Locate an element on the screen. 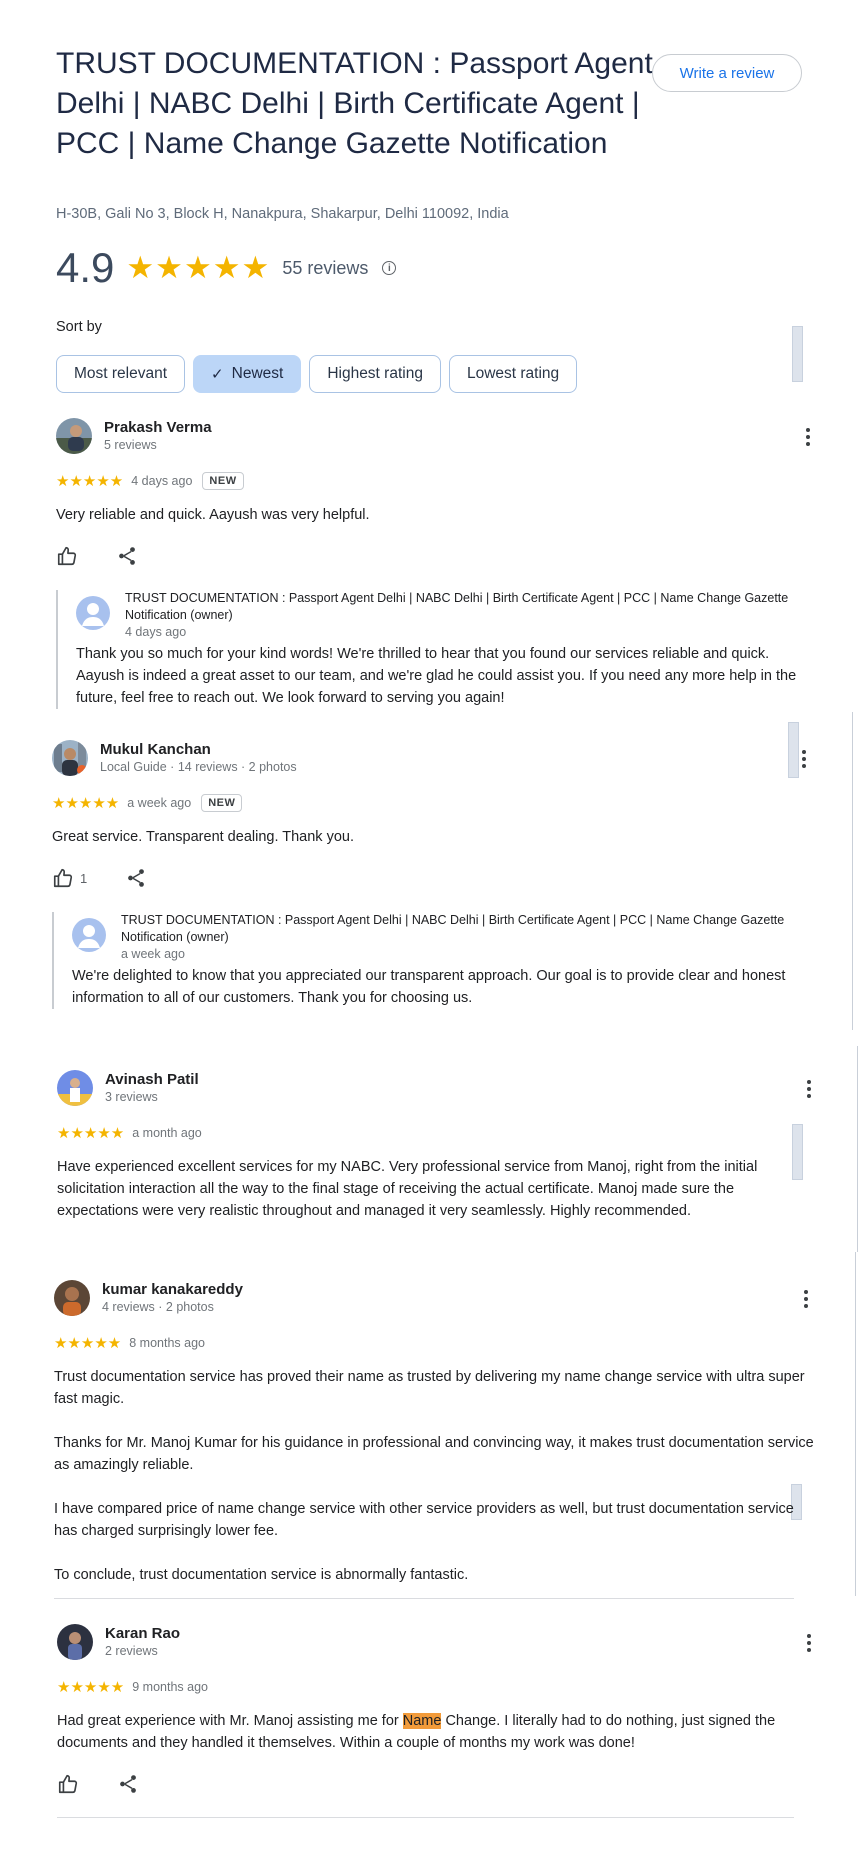  review-date: 4 days ago is located at coordinates (162, 481).